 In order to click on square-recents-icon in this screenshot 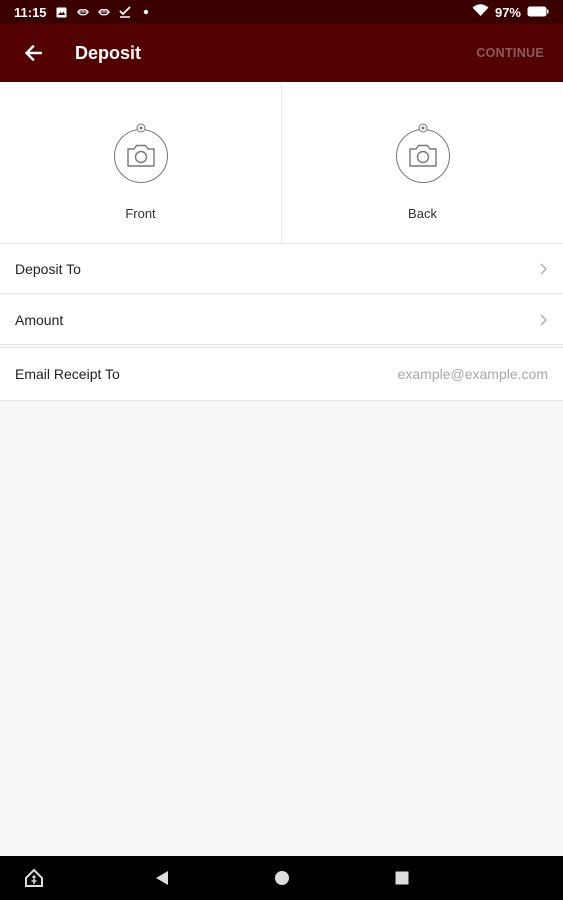, I will do `click(402, 878)`.